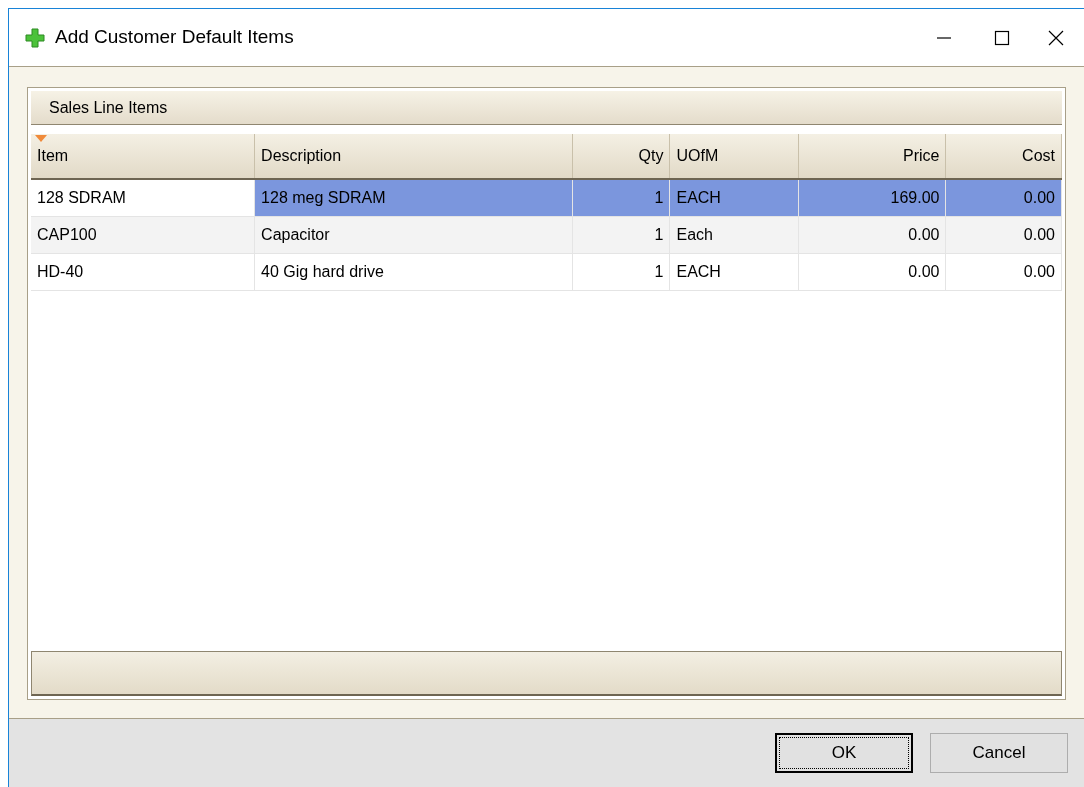  I want to click on column-header: UOfM, so click(734, 156).